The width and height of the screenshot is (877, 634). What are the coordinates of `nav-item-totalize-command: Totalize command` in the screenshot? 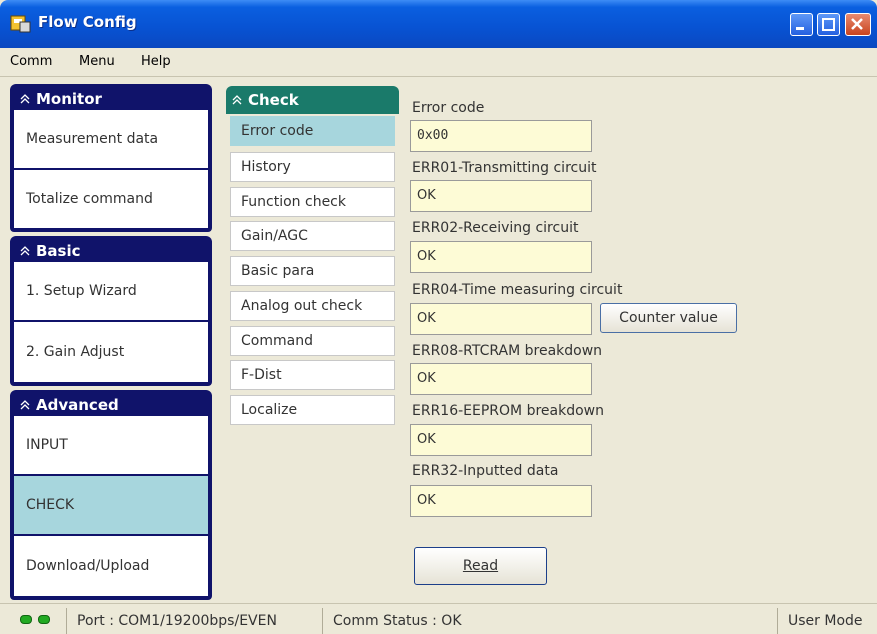 It's located at (111, 199).